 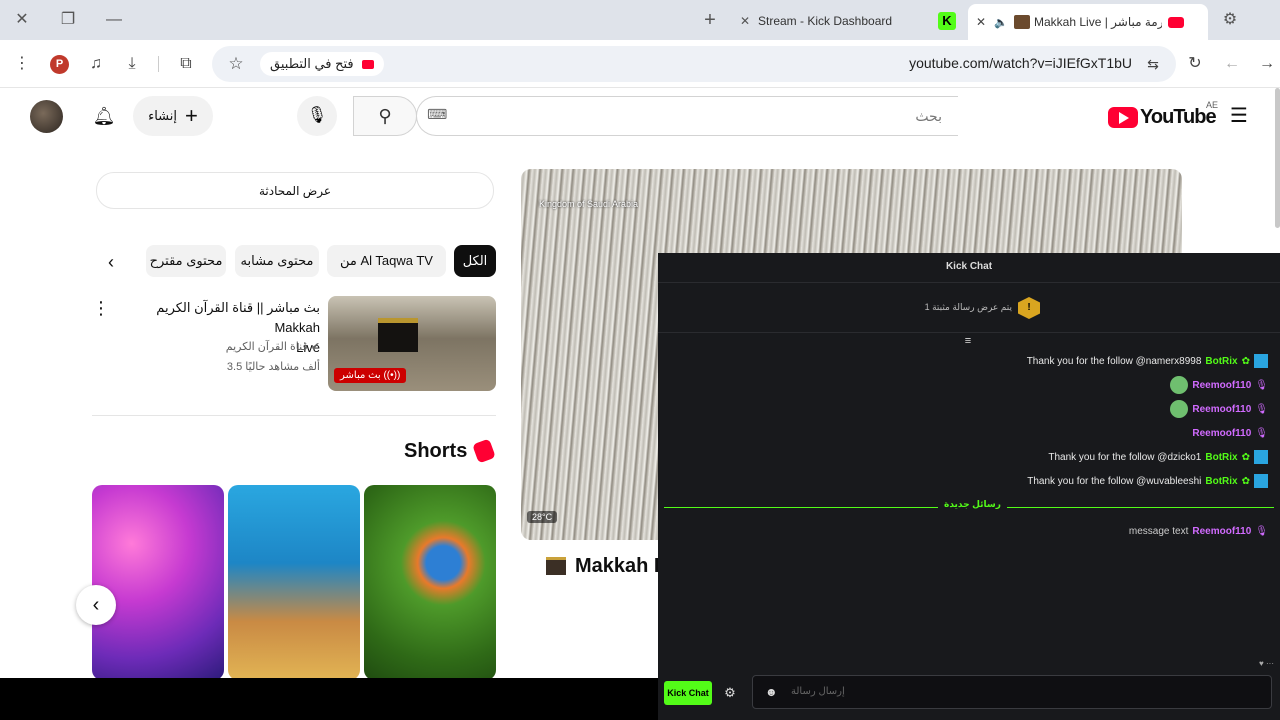 What do you see at coordinates (1277, 158) in the screenshot?
I see `page-scrollbar` at bounding box center [1277, 158].